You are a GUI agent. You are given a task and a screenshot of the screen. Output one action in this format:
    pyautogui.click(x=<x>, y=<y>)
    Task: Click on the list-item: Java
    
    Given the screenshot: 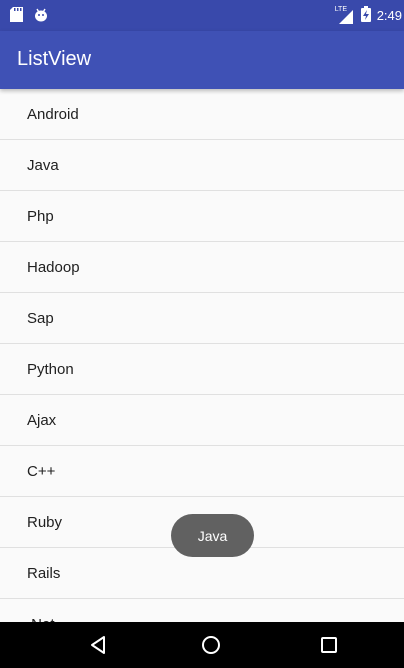 What is the action you would take?
    pyautogui.click(x=202, y=165)
    